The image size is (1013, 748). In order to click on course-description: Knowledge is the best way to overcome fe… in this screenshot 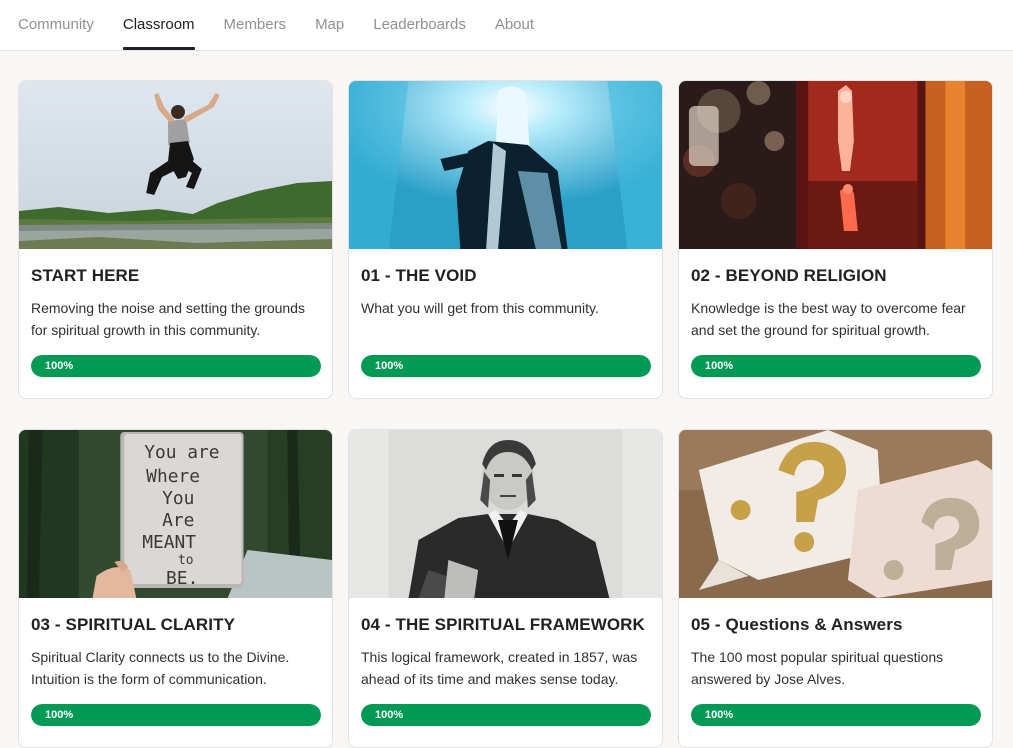, I will do `click(828, 319)`.